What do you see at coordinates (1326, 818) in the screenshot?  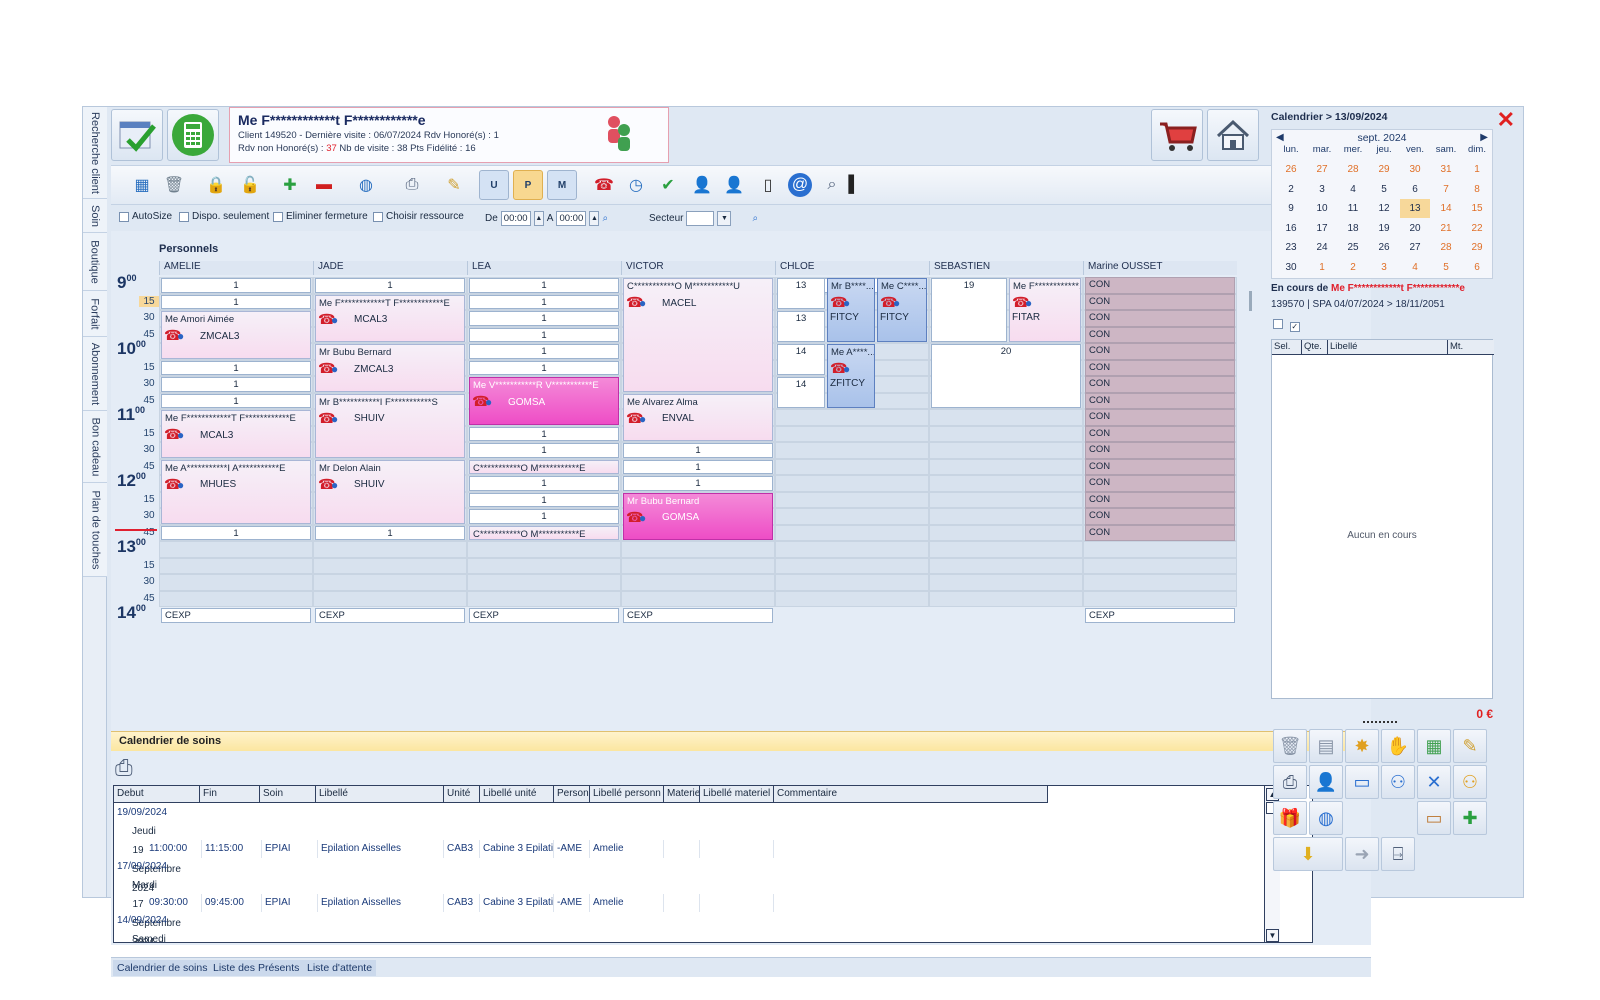 I see `web-button: ◍` at bounding box center [1326, 818].